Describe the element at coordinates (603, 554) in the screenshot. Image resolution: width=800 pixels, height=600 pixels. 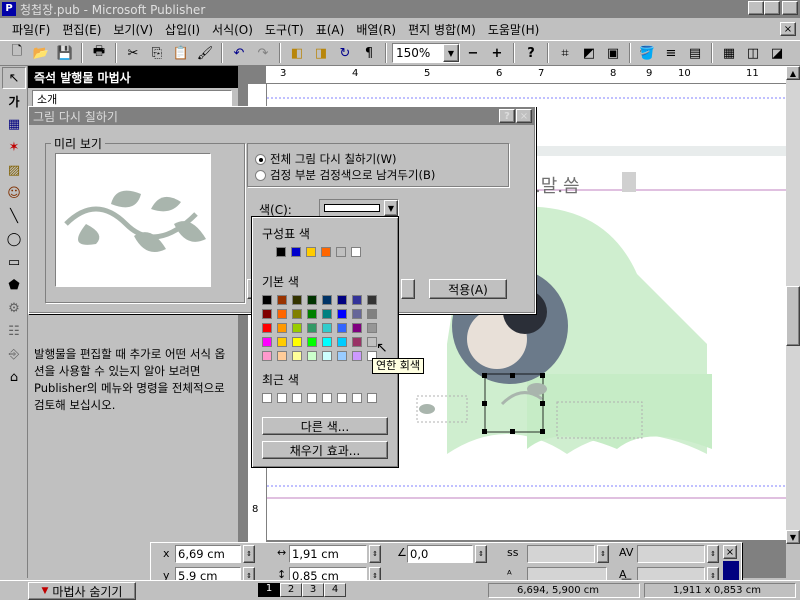
I see `char-spacing-spinner: ⇕` at that location.